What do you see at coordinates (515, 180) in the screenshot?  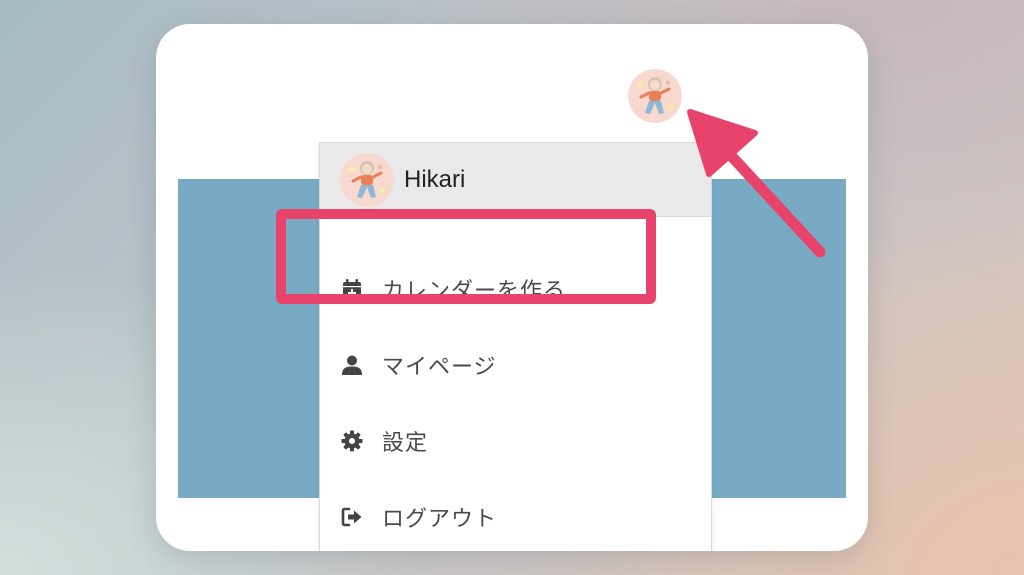 I see `menu-user-header: Hikari` at bounding box center [515, 180].